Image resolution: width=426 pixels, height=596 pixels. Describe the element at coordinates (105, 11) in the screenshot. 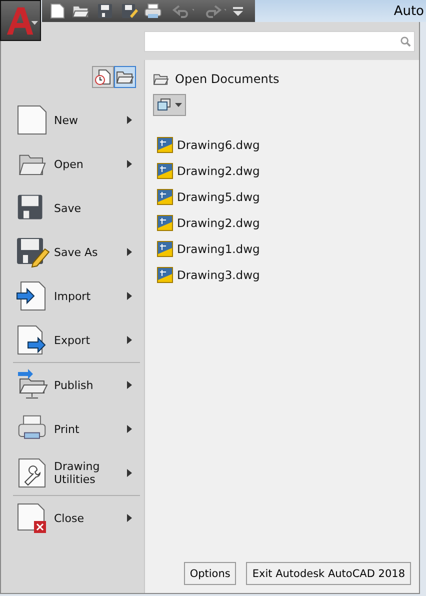

I see `save-icon` at that location.